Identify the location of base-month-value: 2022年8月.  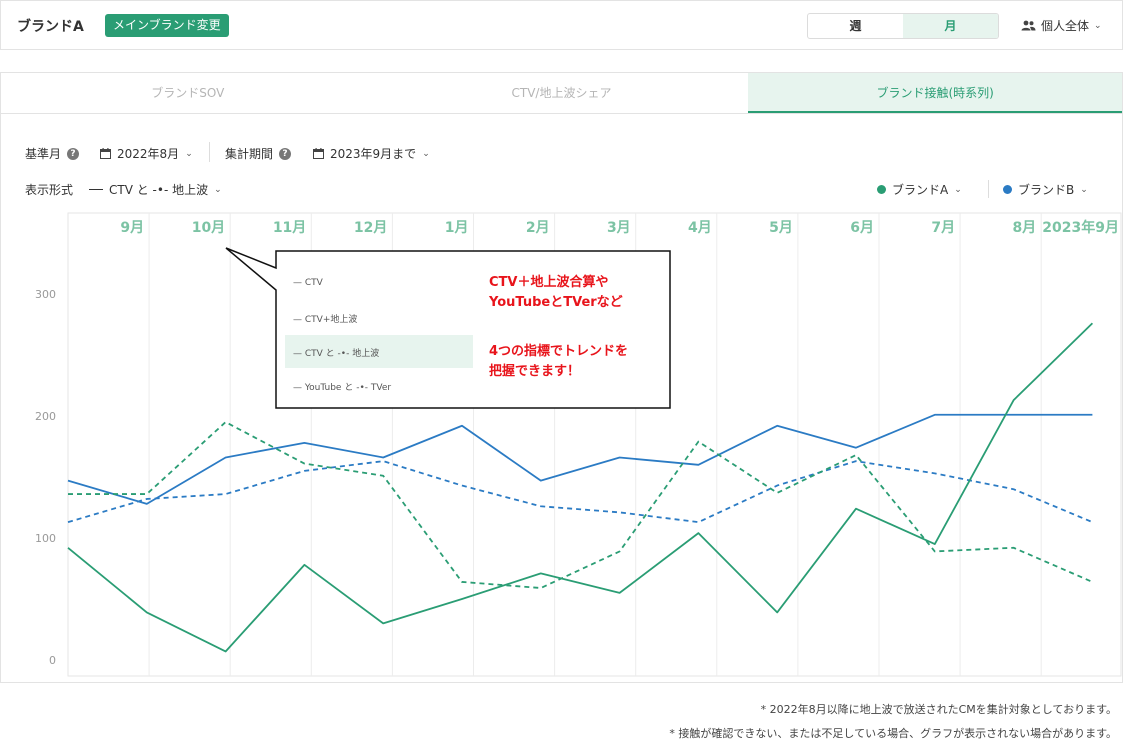
(148, 154).